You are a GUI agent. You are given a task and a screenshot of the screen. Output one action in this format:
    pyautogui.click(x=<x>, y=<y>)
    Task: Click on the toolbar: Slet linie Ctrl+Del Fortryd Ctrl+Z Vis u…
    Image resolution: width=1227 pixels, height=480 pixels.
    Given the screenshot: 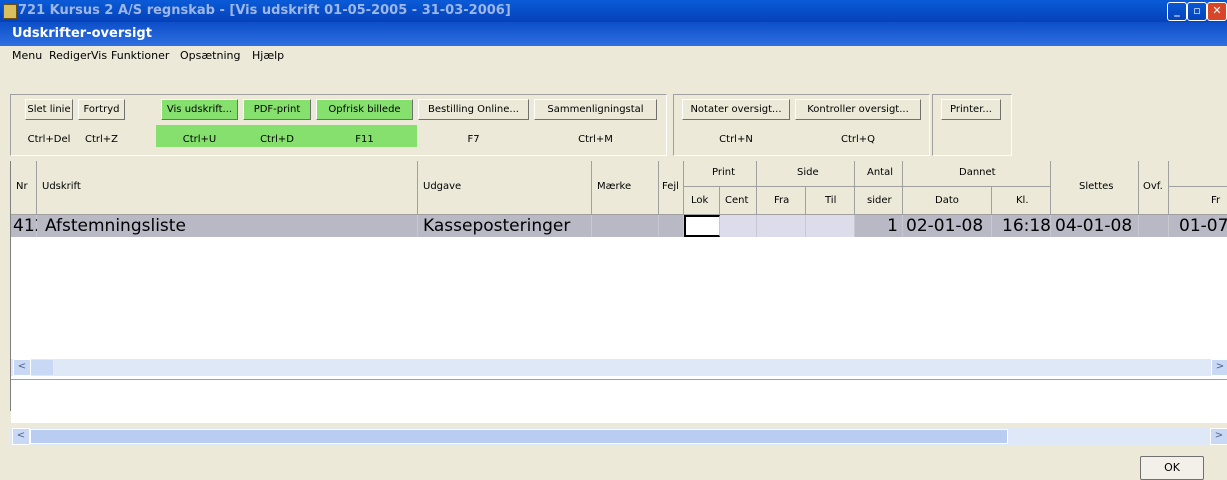 What is the action you would take?
    pyautogui.click(x=618, y=125)
    